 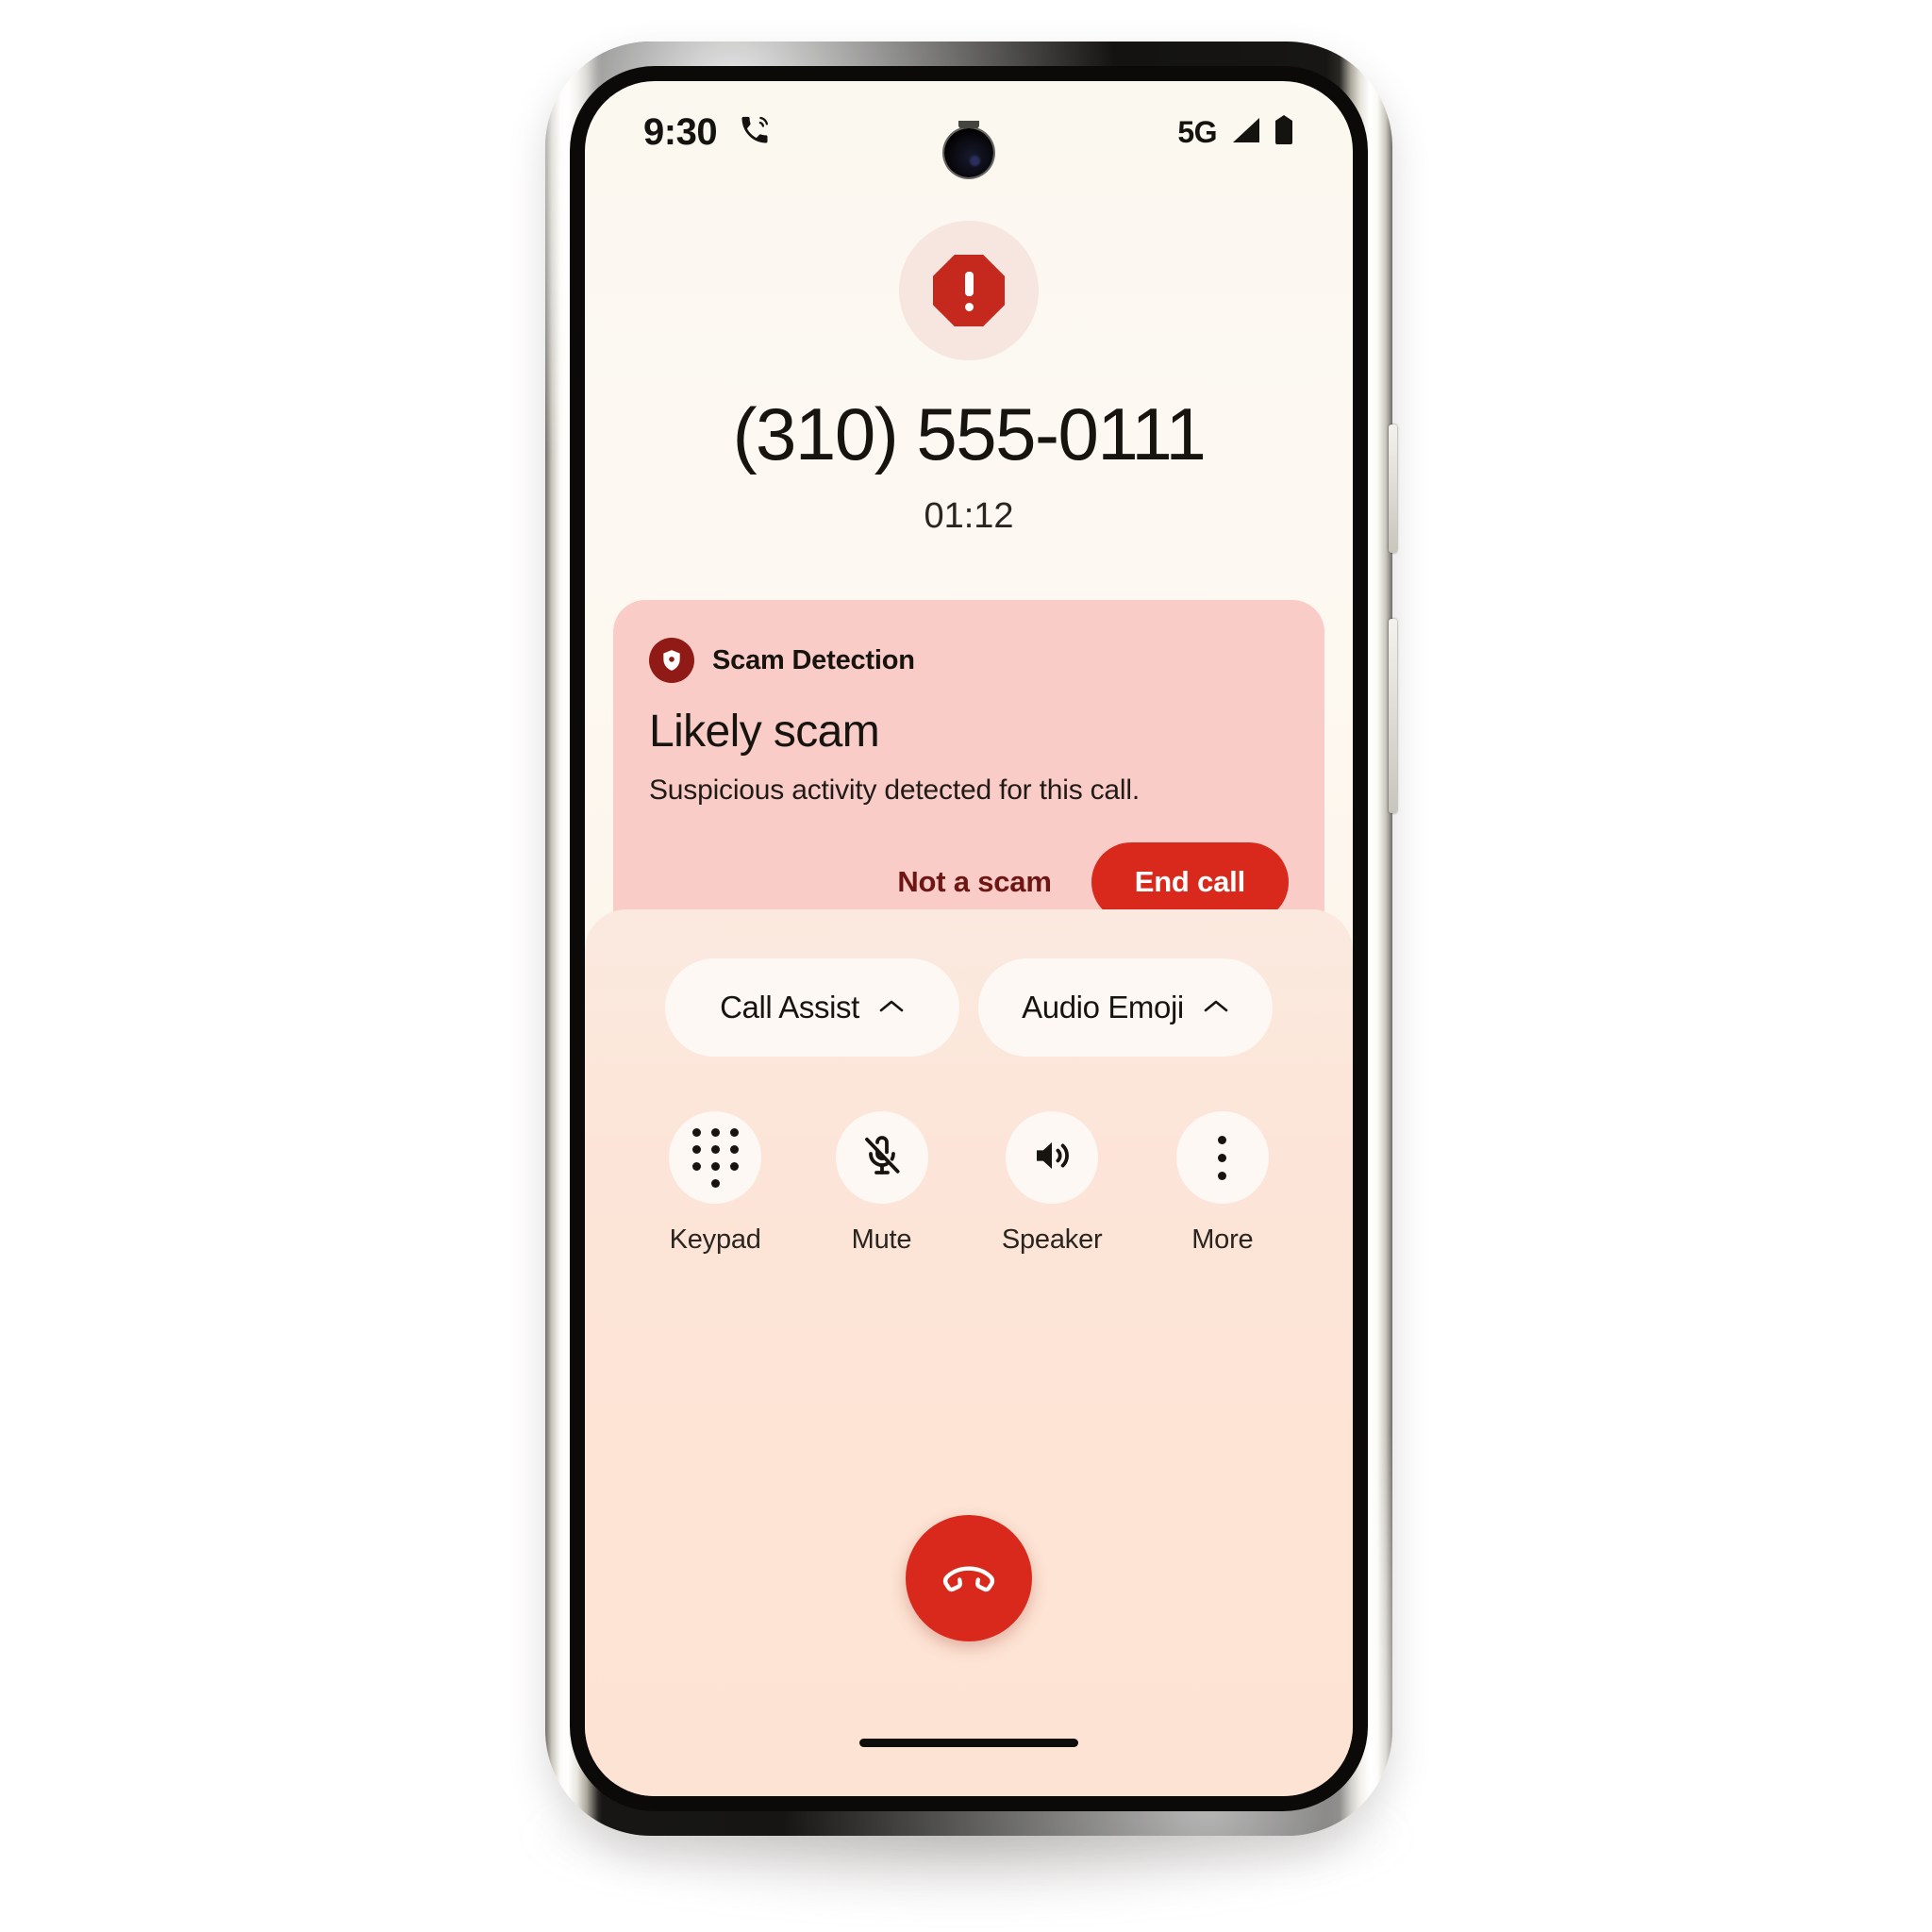 I want to click on caller-info: (310) 555-0111 01:12, so click(x=969, y=464).